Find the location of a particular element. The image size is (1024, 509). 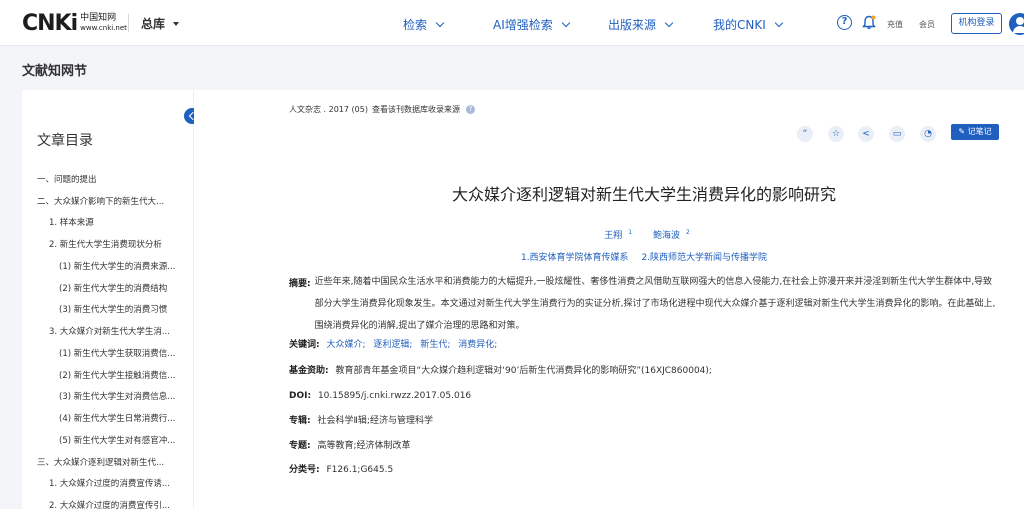

logo-mark: CNKi is located at coordinates (50, 23).